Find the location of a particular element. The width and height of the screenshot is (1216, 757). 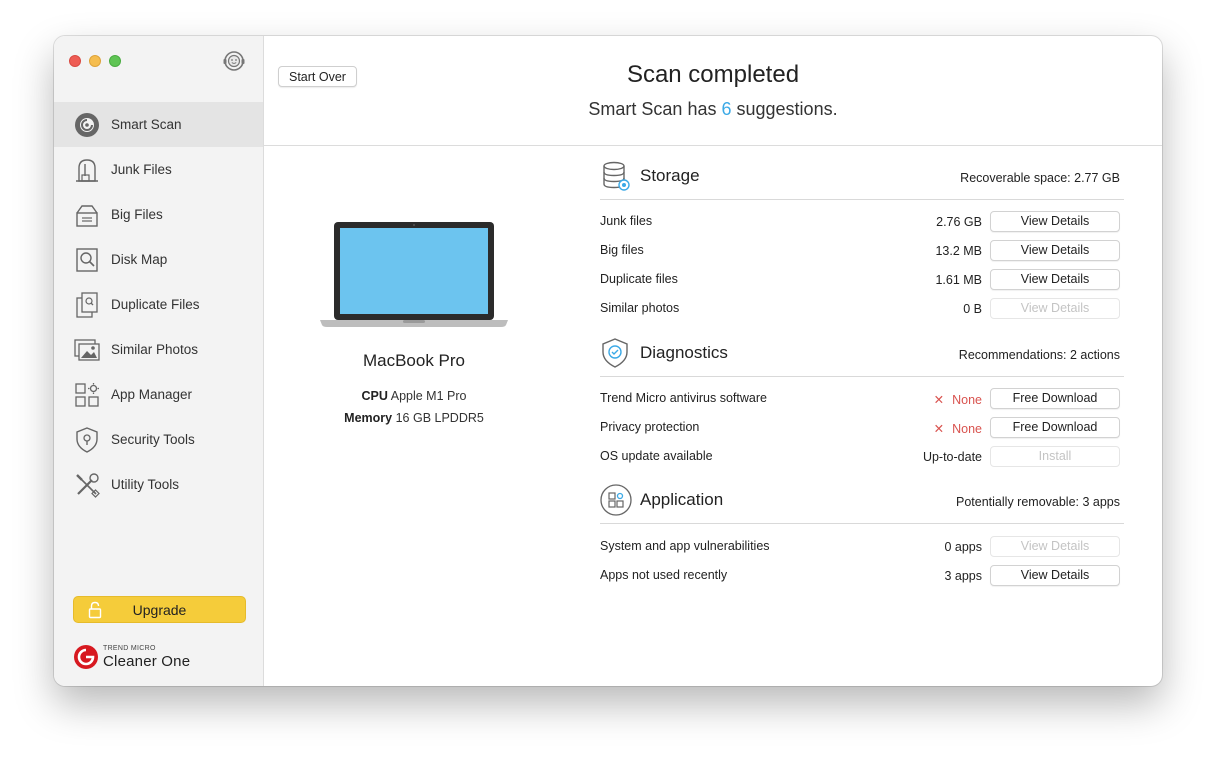

application-summary: Potentially removable: 3 apps is located at coordinates (1038, 502).